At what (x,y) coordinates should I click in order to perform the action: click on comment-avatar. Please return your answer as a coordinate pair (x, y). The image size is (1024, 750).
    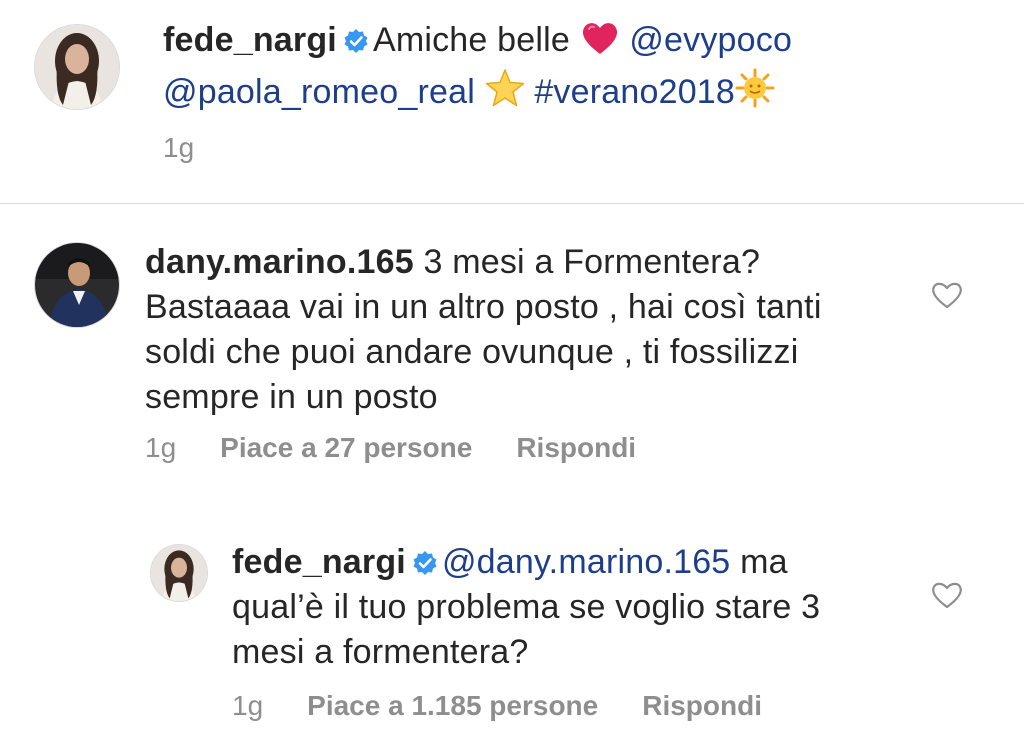
    Looking at the image, I should click on (77, 285).